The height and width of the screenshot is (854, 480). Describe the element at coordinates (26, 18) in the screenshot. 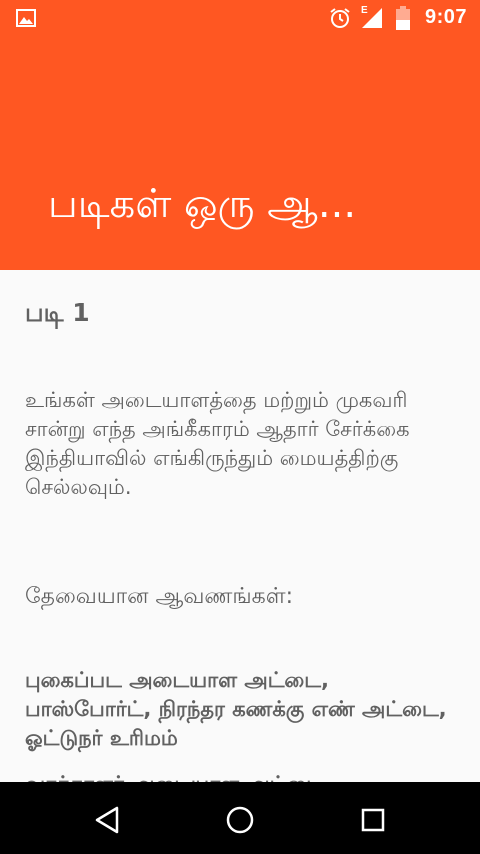

I see `image-icon` at that location.